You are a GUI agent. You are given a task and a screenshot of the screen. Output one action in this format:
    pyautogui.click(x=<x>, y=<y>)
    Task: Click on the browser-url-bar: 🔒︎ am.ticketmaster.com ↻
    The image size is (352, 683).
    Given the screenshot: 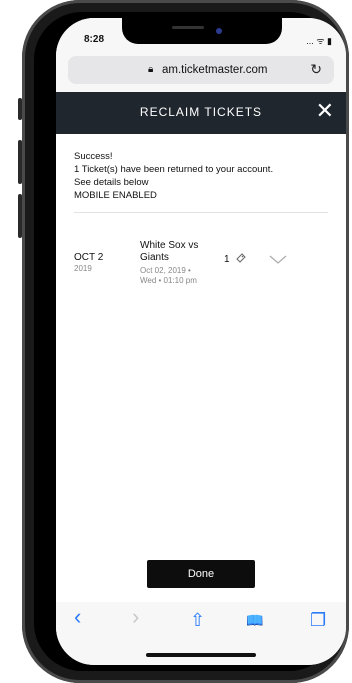 What is the action you would take?
    pyautogui.click(x=201, y=72)
    